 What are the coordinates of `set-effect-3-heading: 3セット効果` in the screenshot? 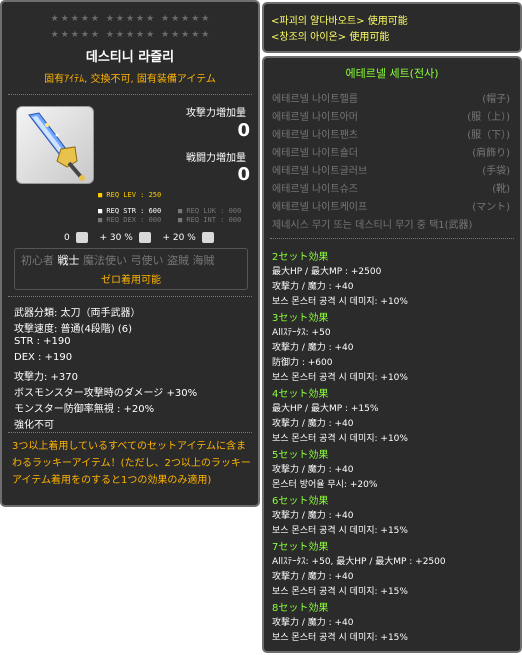 It's located at (300, 318).